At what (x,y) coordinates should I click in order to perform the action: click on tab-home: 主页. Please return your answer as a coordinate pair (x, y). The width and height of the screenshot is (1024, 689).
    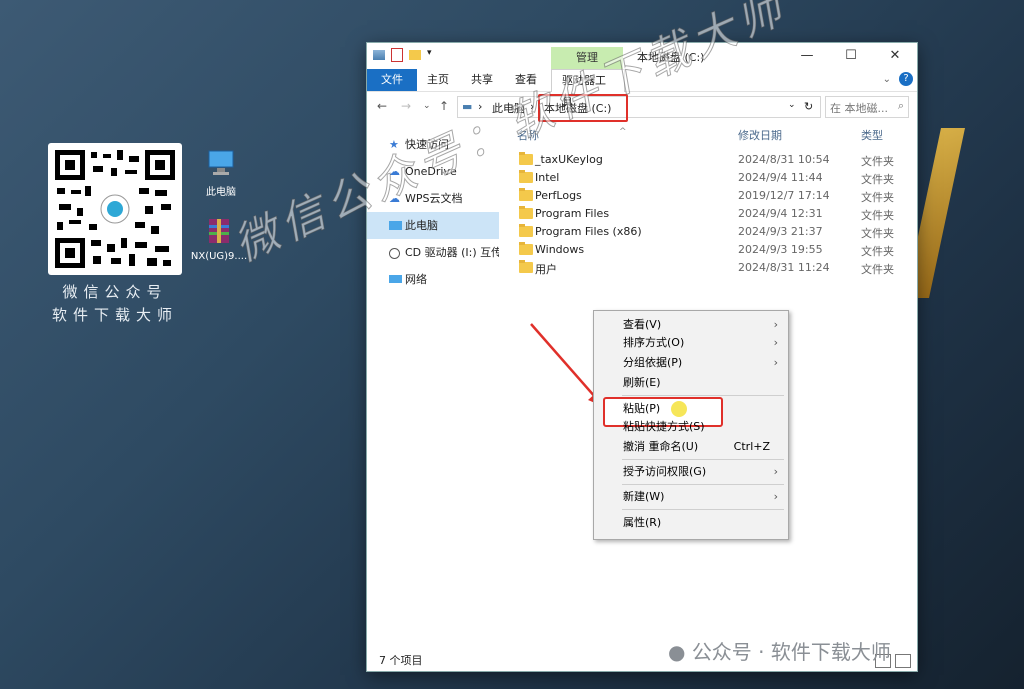
    Looking at the image, I should click on (438, 80).